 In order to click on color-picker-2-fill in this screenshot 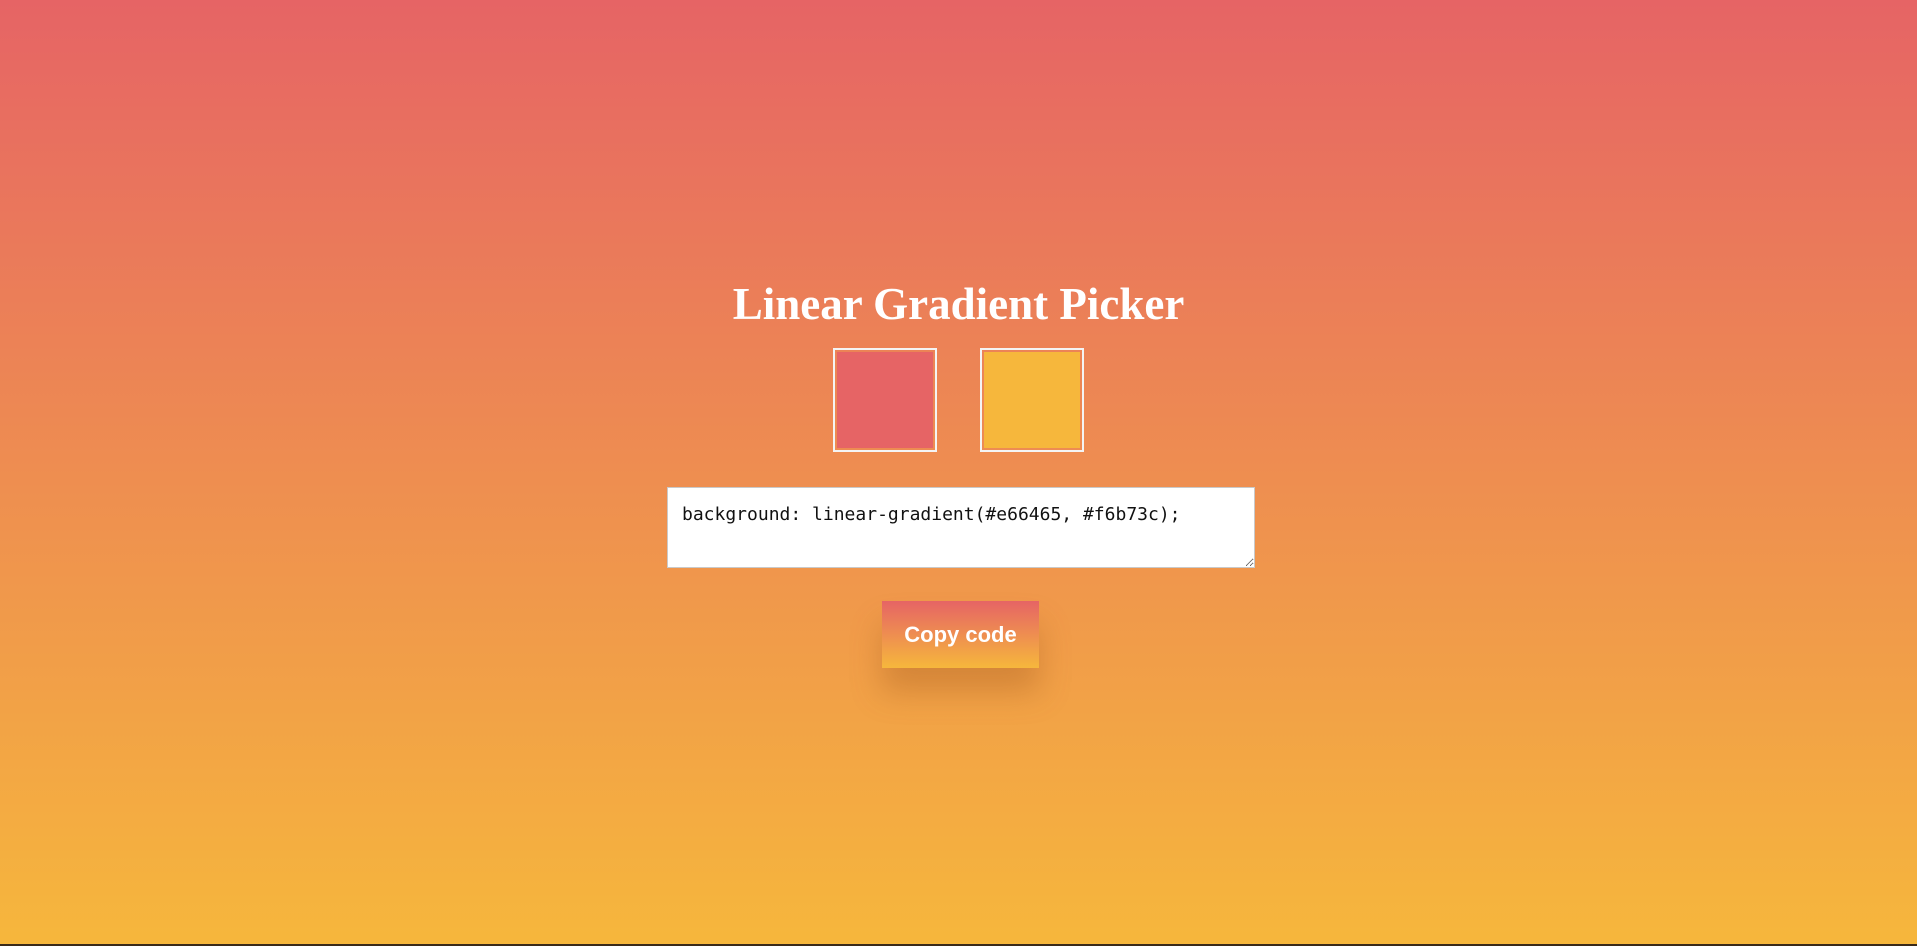, I will do `click(1032, 400)`.